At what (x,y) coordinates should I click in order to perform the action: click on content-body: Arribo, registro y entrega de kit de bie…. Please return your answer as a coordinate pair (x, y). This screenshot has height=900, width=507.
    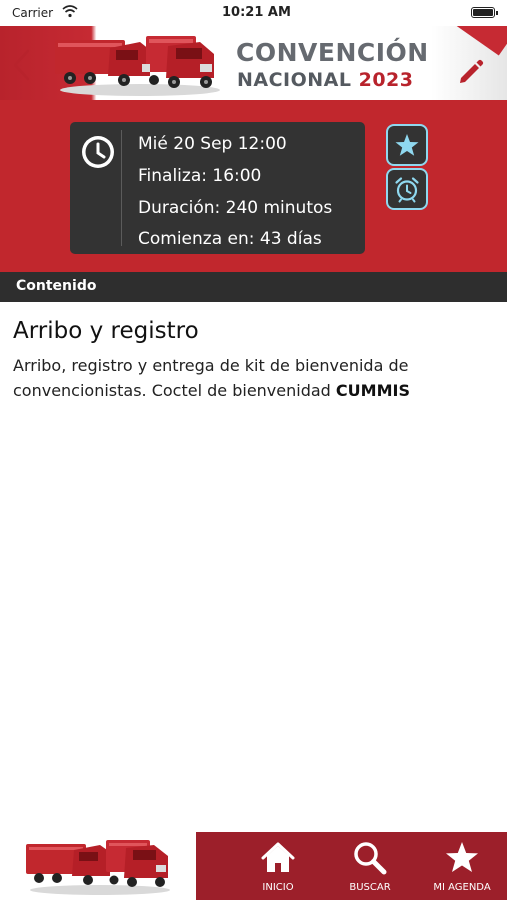
    Looking at the image, I should click on (248, 378).